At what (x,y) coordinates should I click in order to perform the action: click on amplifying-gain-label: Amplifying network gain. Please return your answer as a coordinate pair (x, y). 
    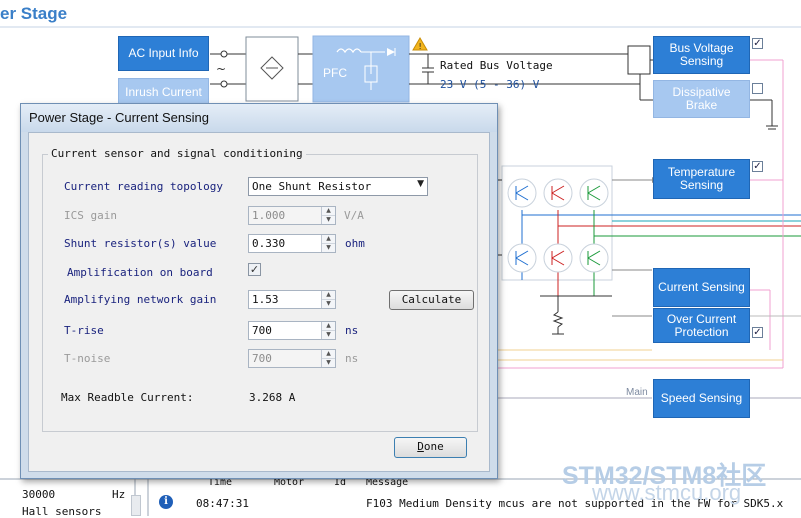
    Looking at the image, I should click on (140, 299).